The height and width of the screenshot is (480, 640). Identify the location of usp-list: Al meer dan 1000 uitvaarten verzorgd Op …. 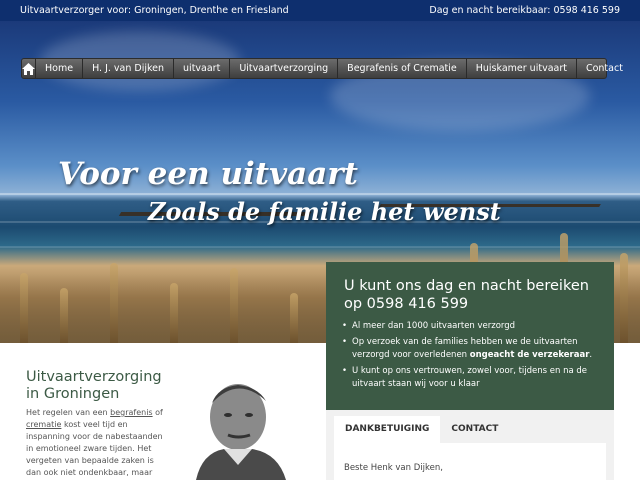
(475, 357).